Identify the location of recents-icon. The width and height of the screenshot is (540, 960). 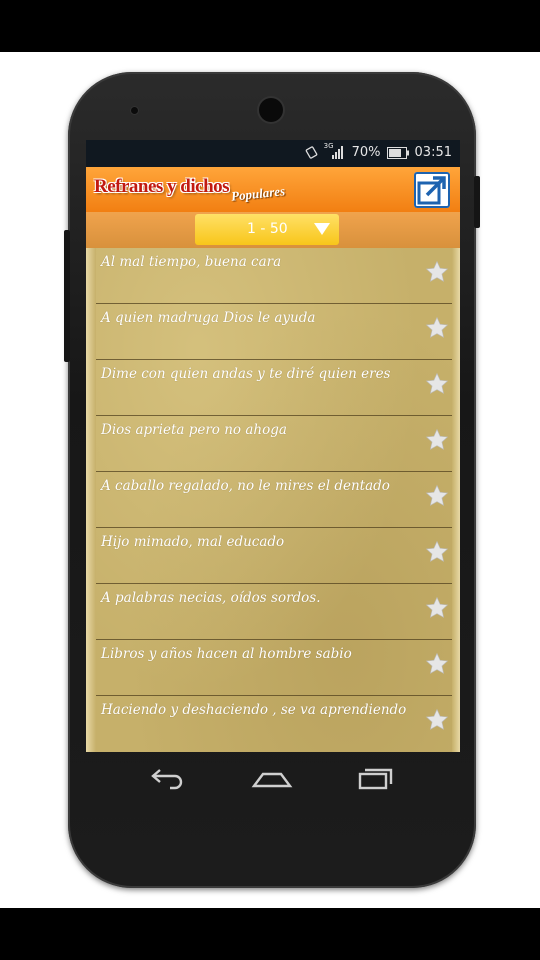
(376, 778).